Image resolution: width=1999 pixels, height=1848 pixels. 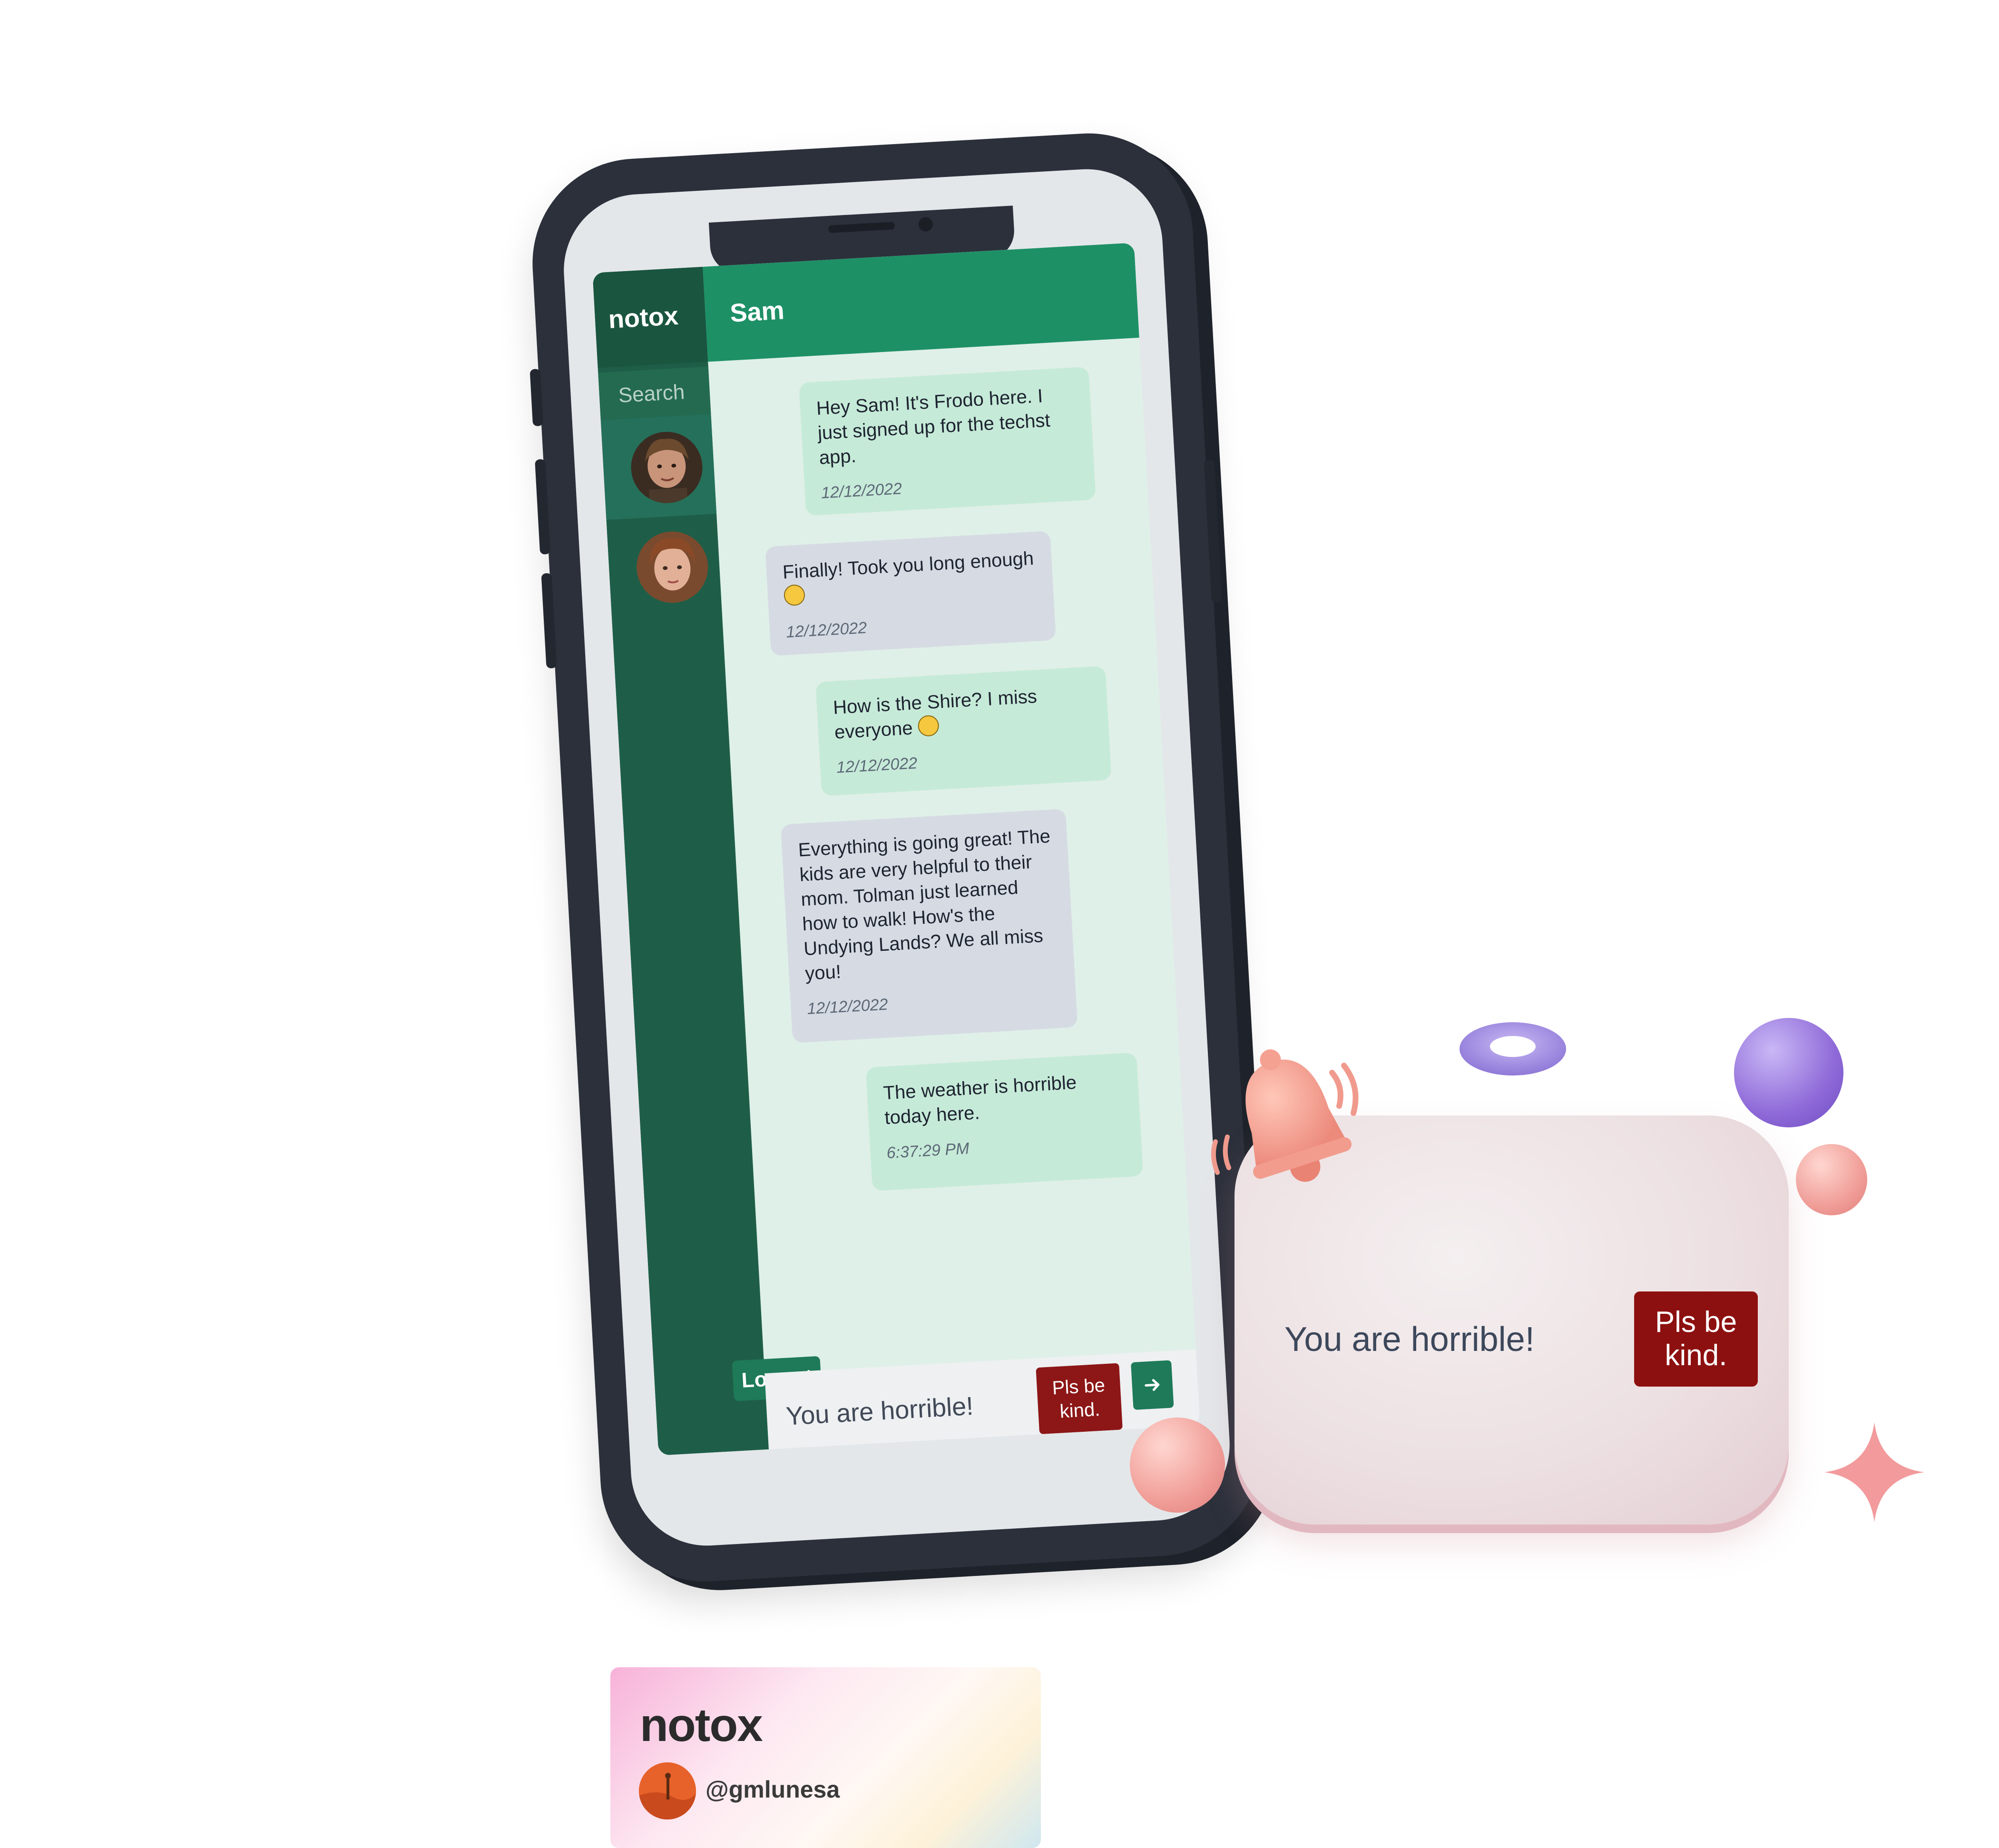 What do you see at coordinates (1874, 1472) in the screenshot?
I see `star-sparkle-icon` at bounding box center [1874, 1472].